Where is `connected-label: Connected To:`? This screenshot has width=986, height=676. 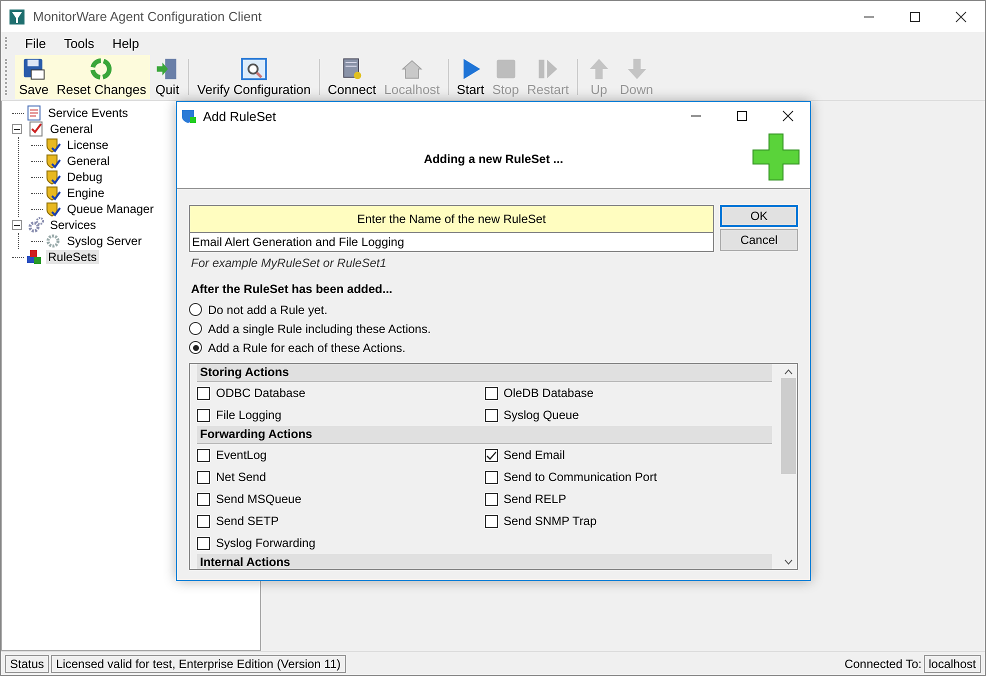
connected-label: Connected To: is located at coordinates (883, 663).